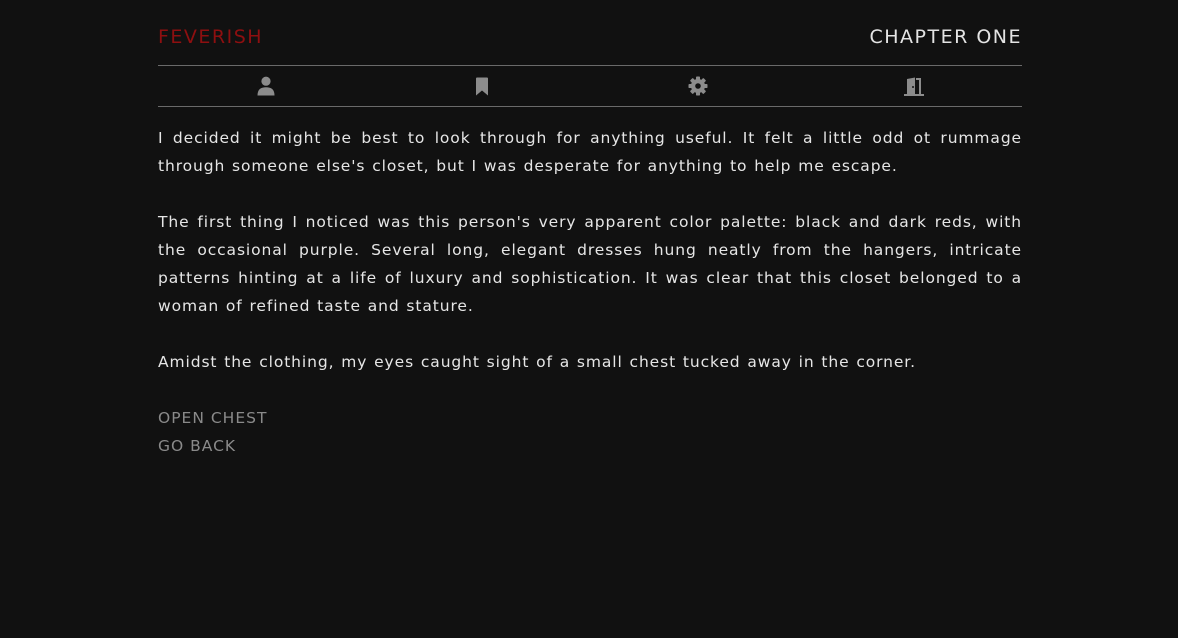 The height and width of the screenshot is (638, 1178). I want to click on bookmark-button, so click(482, 86).